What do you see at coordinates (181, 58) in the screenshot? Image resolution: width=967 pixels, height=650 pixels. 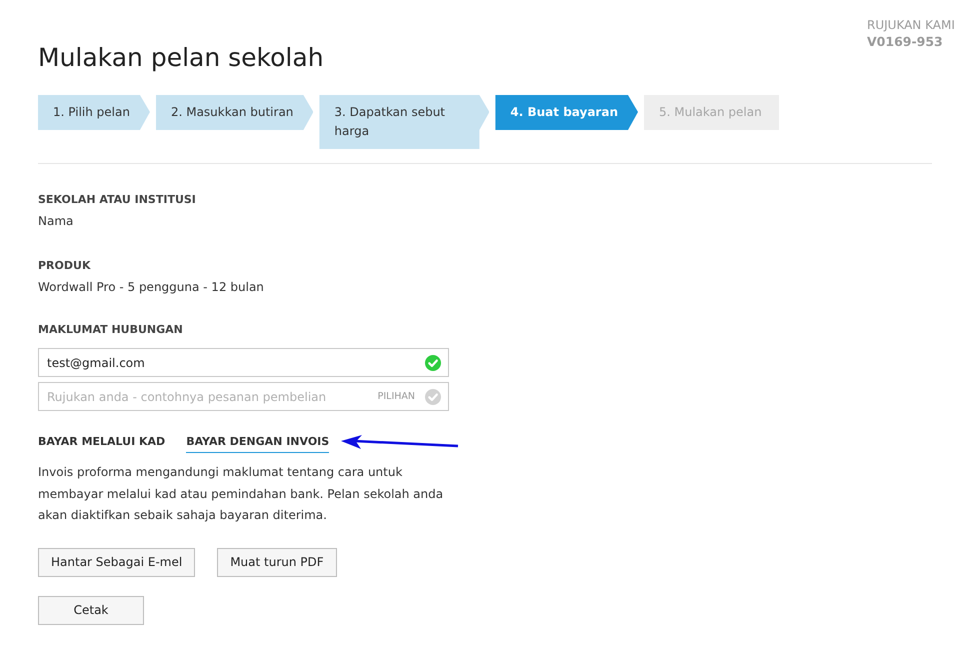 I see `page-title: Mulakan pelan sekolah` at bounding box center [181, 58].